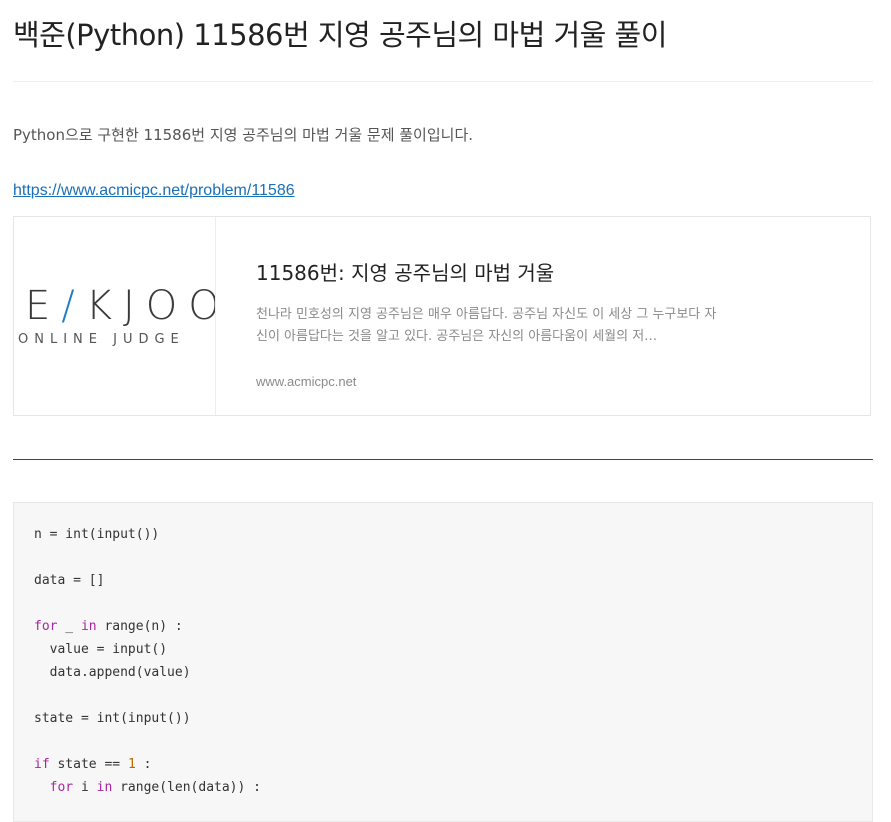  What do you see at coordinates (97, 534) in the screenshot?
I see `code-token: n = int(input())` at bounding box center [97, 534].